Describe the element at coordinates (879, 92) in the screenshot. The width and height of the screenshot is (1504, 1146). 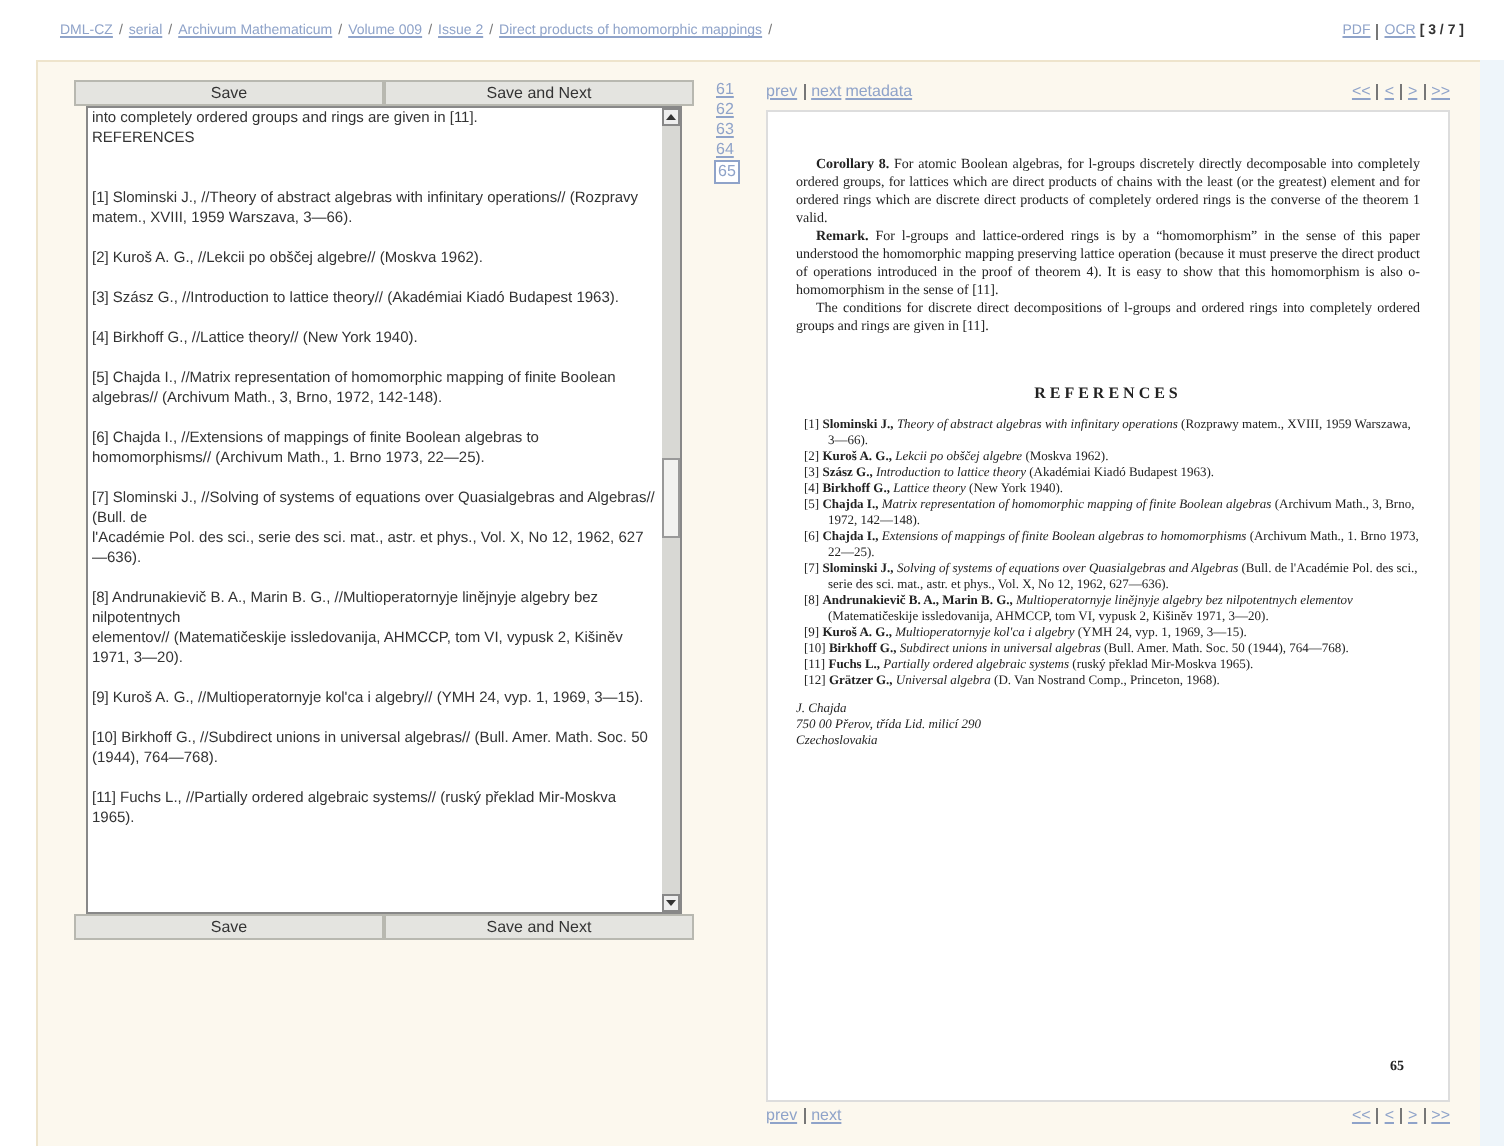
I see `metadata-link: metadata` at that location.